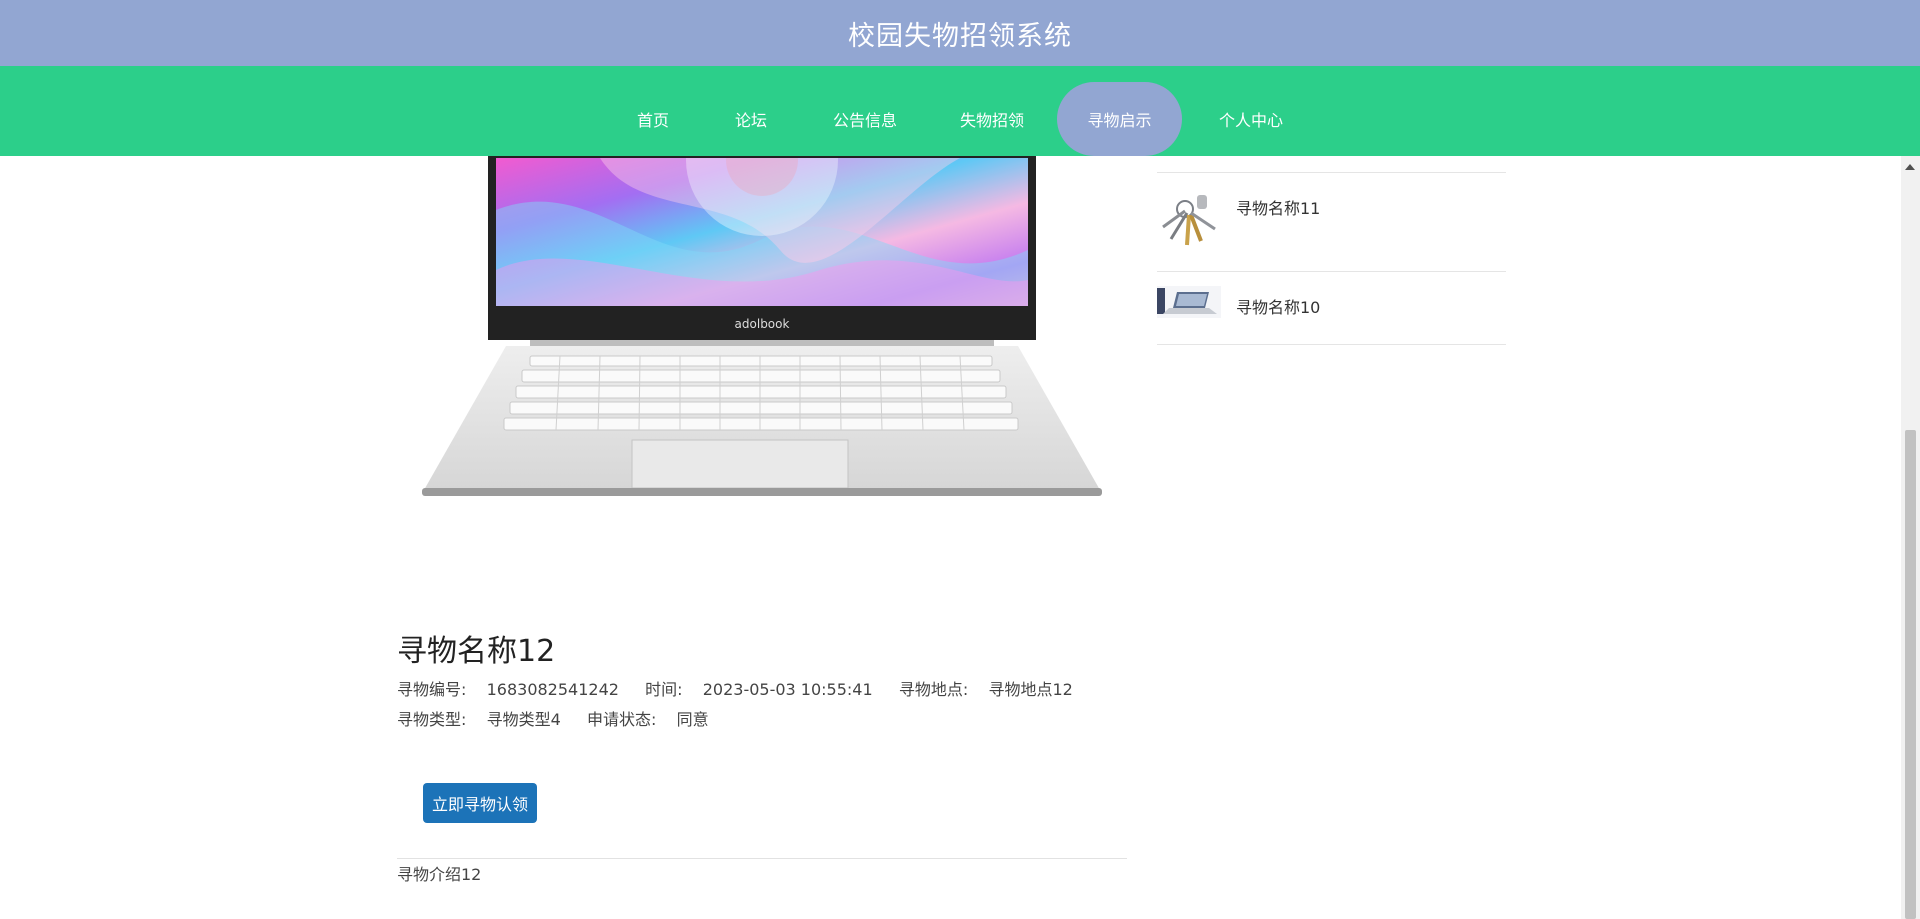 The width and height of the screenshot is (1920, 919). I want to click on sidebar-divider, so click(1331, 344).